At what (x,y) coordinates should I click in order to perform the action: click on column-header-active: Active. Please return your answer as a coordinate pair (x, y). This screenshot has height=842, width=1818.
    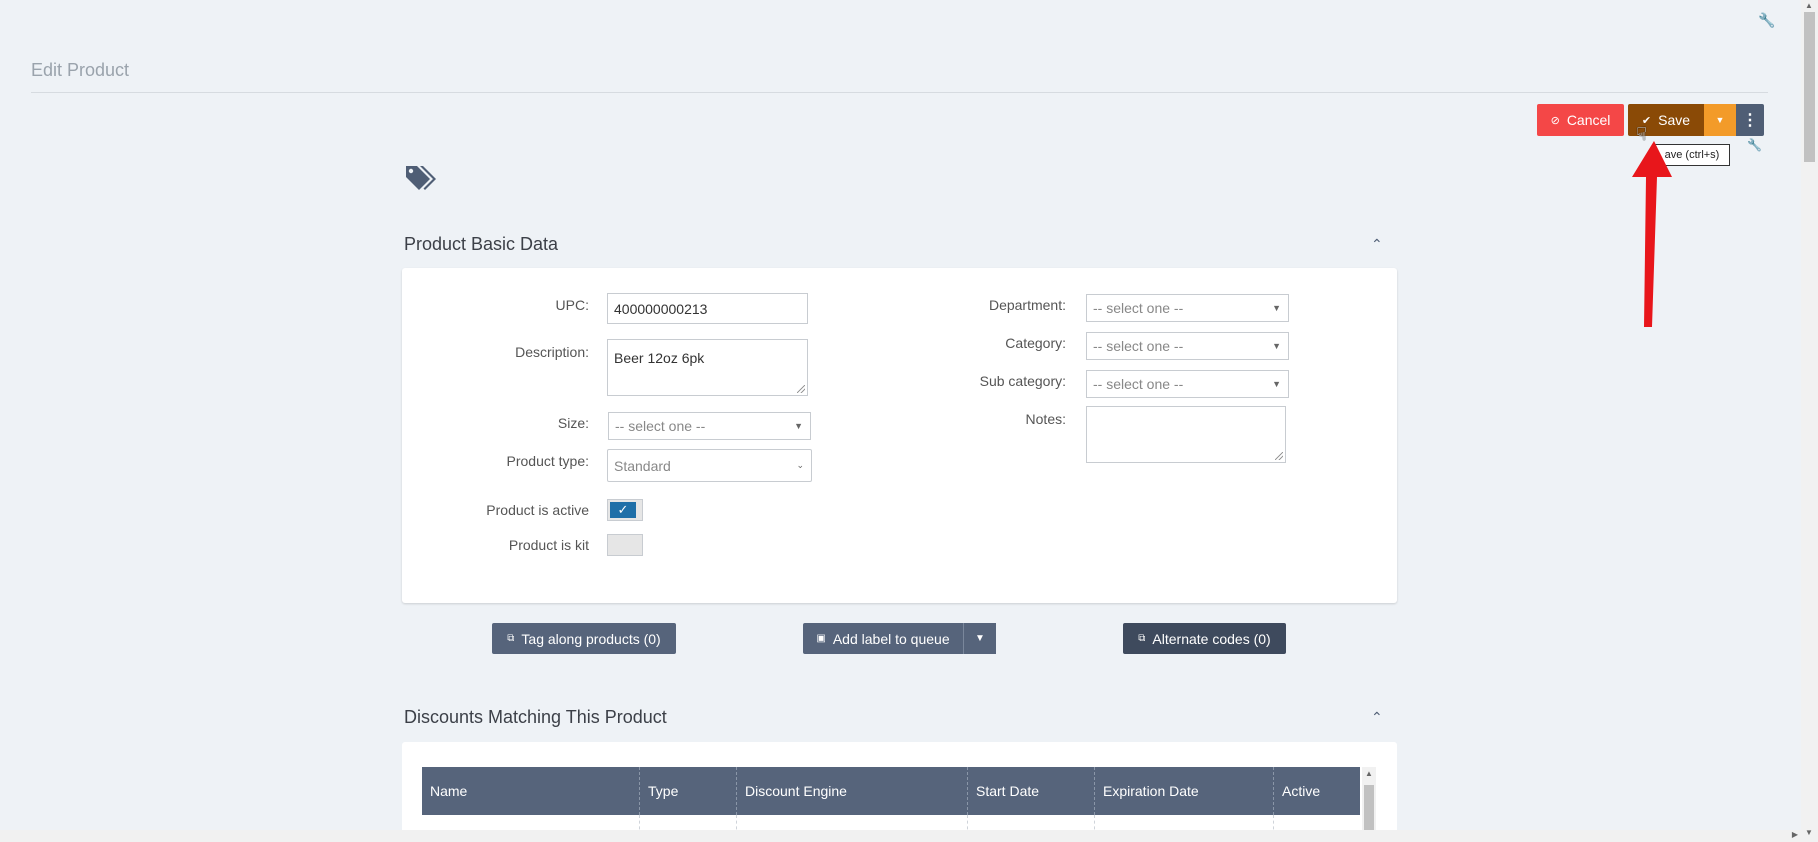
    Looking at the image, I should click on (1317, 791).